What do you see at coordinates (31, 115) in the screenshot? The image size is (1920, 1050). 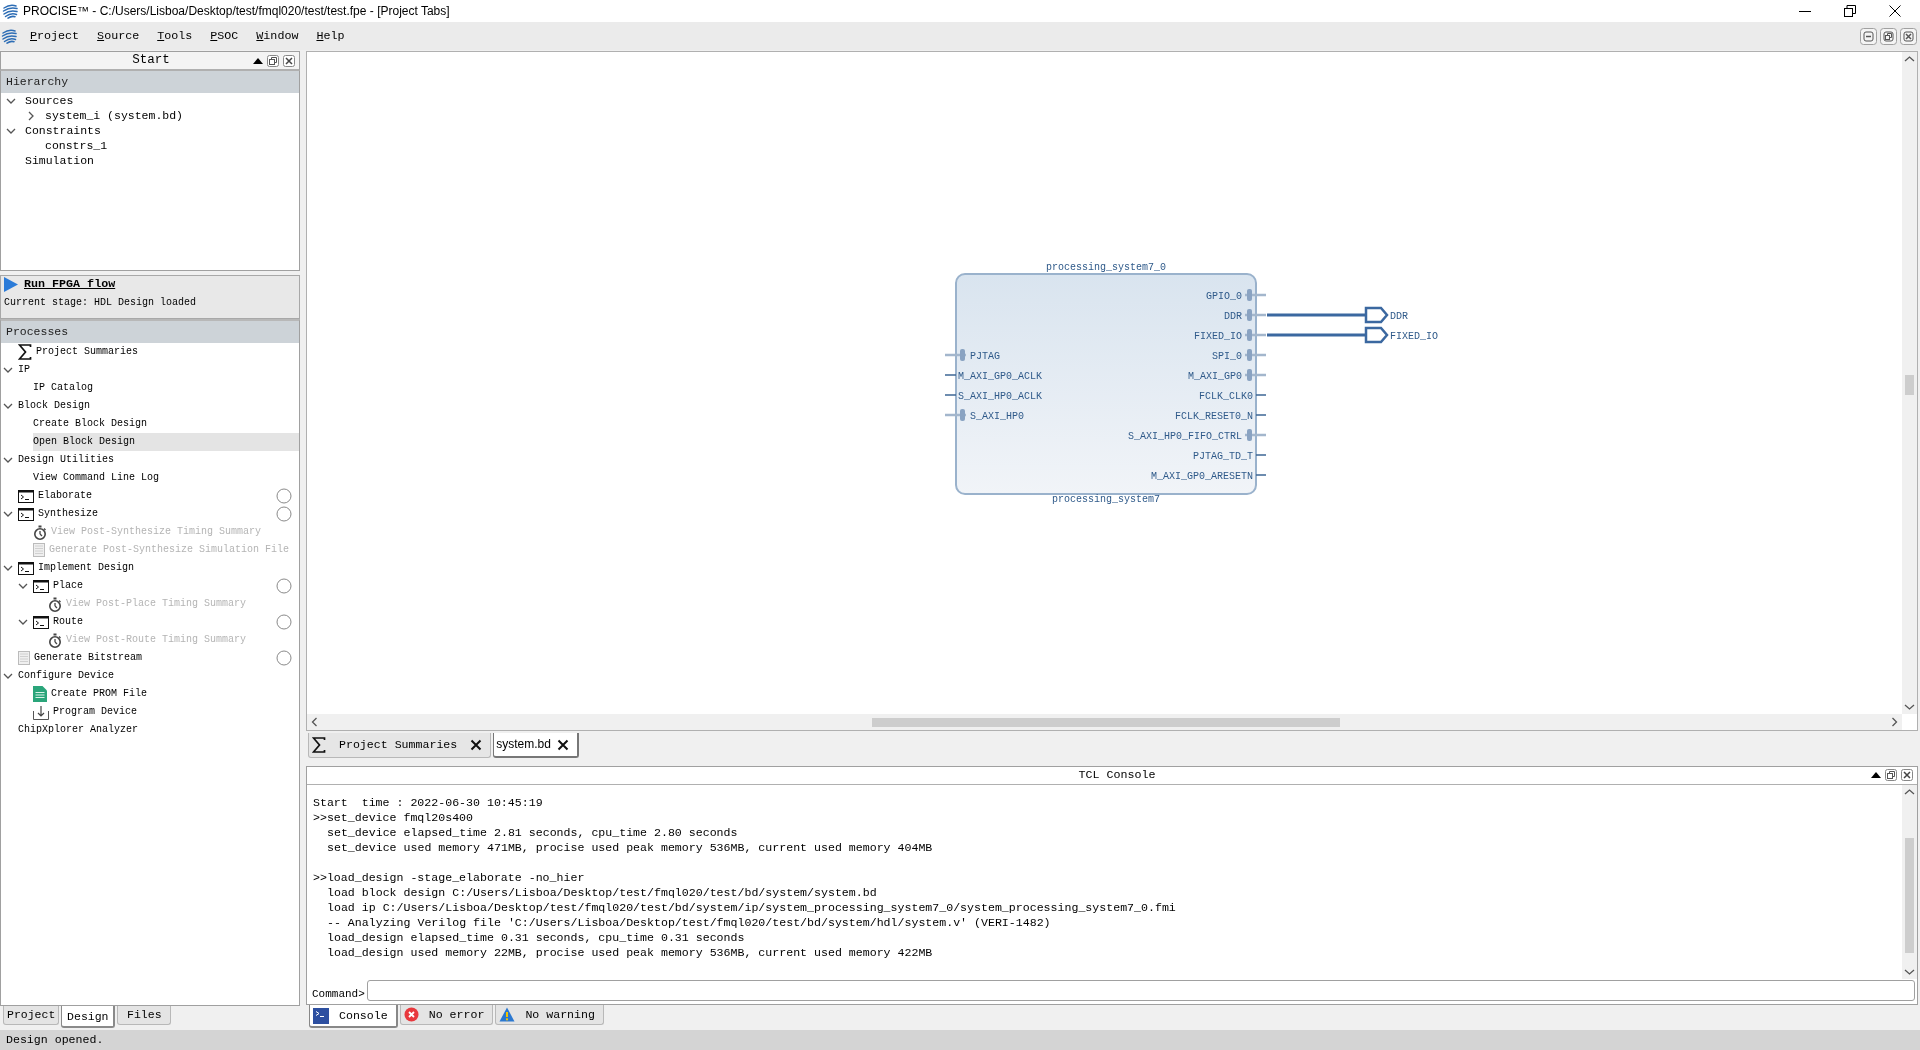 I see `chevron-right-icon` at bounding box center [31, 115].